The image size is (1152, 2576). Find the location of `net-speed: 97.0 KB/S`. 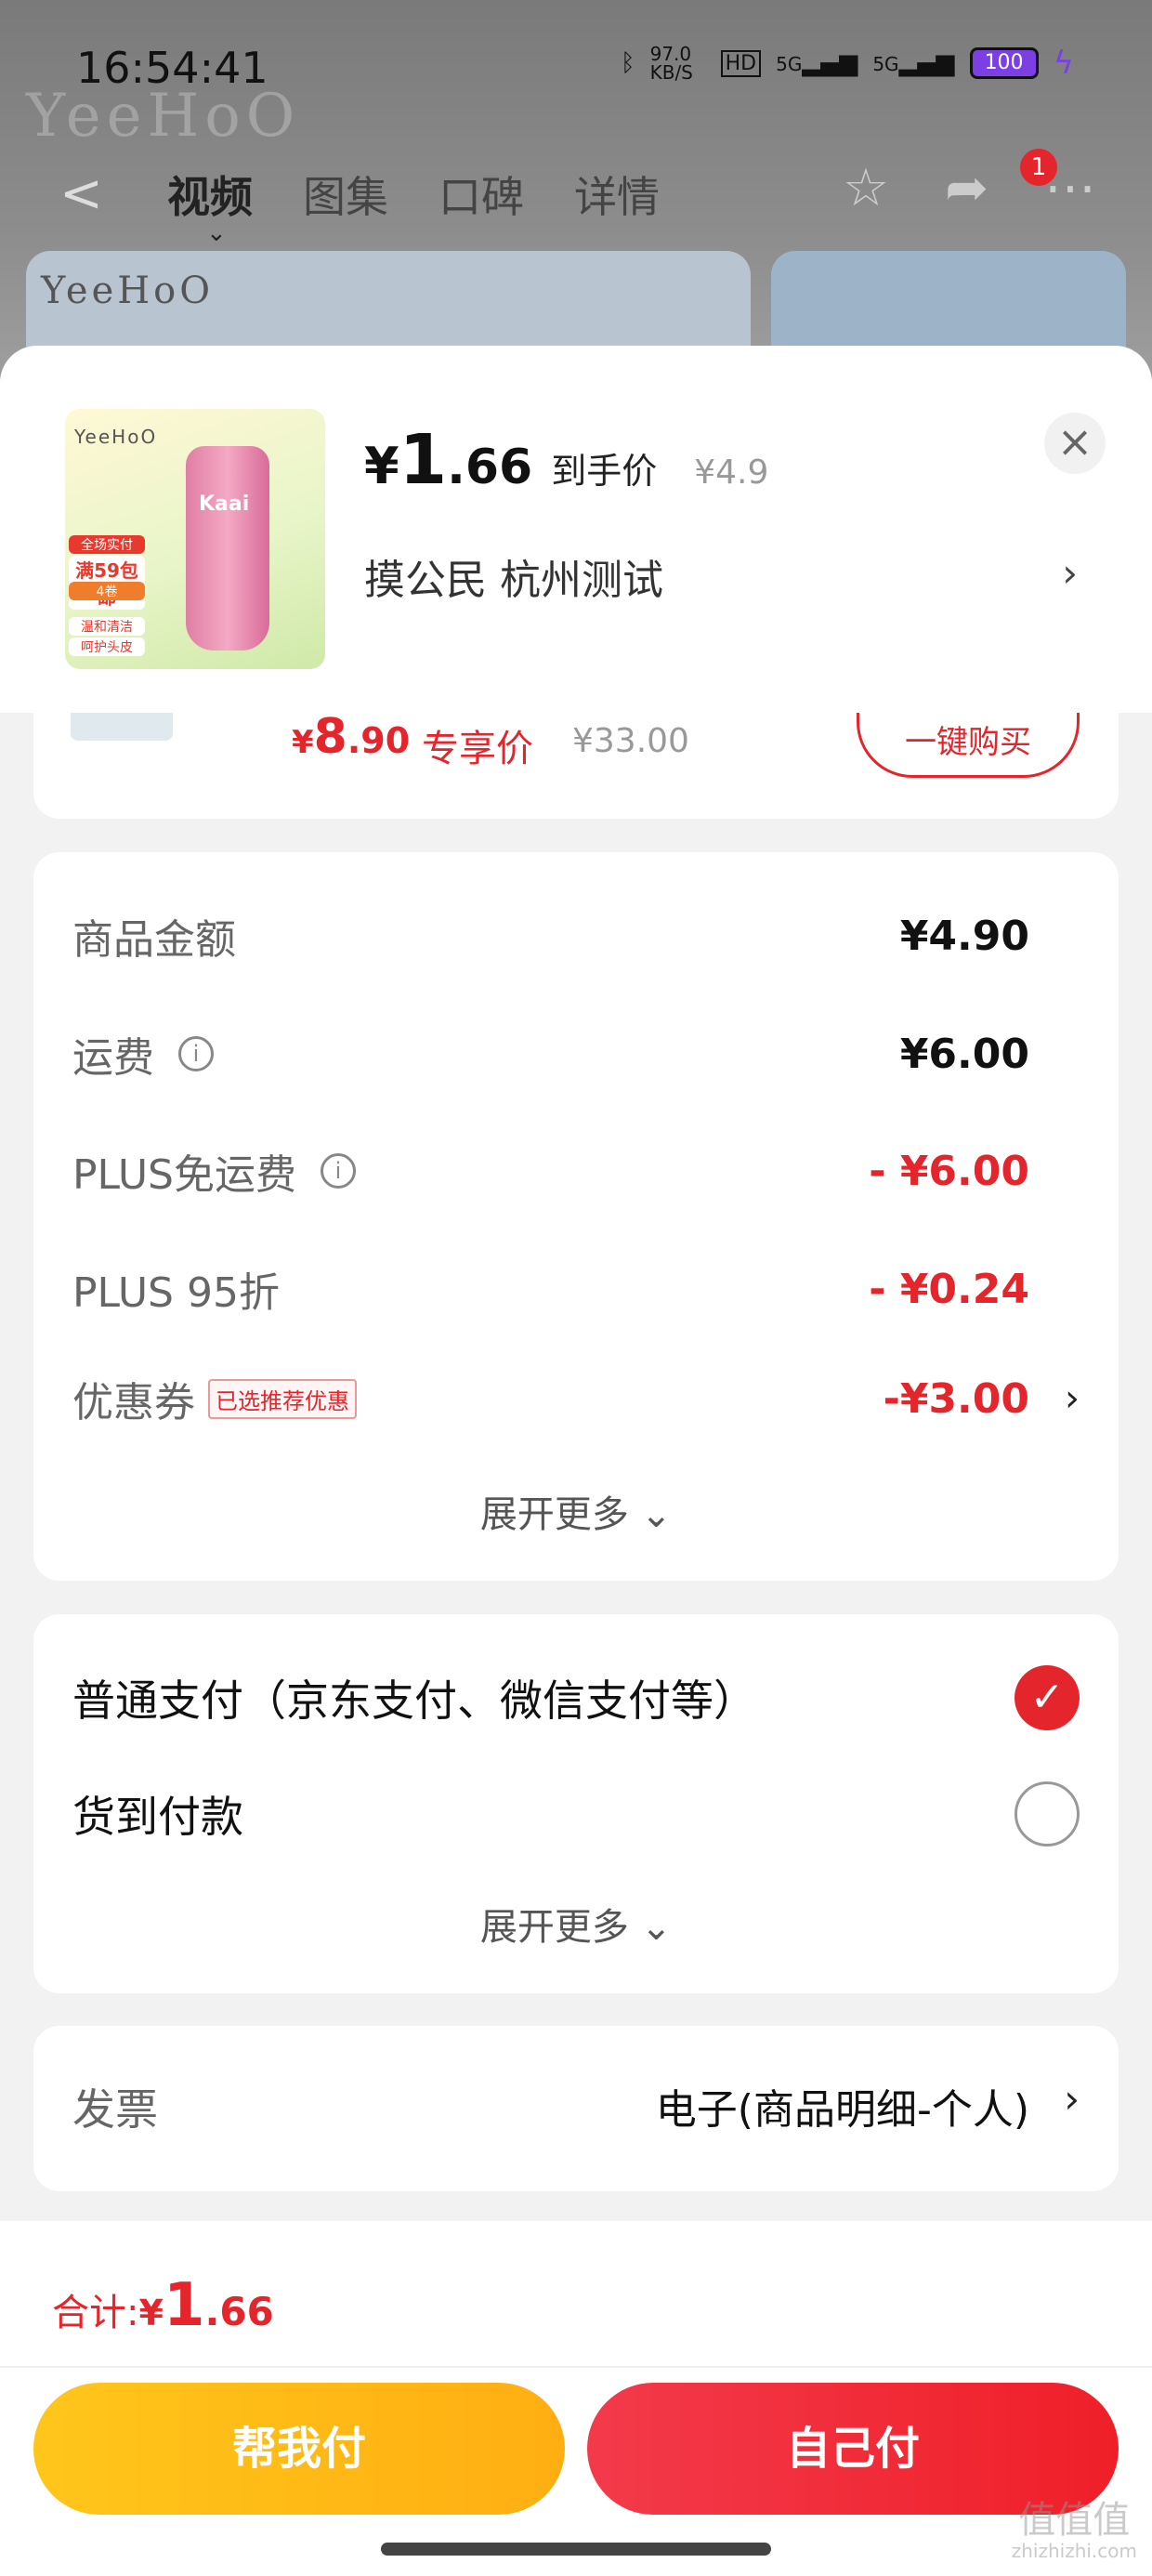

net-speed: 97.0 KB/S is located at coordinates (671, 63).